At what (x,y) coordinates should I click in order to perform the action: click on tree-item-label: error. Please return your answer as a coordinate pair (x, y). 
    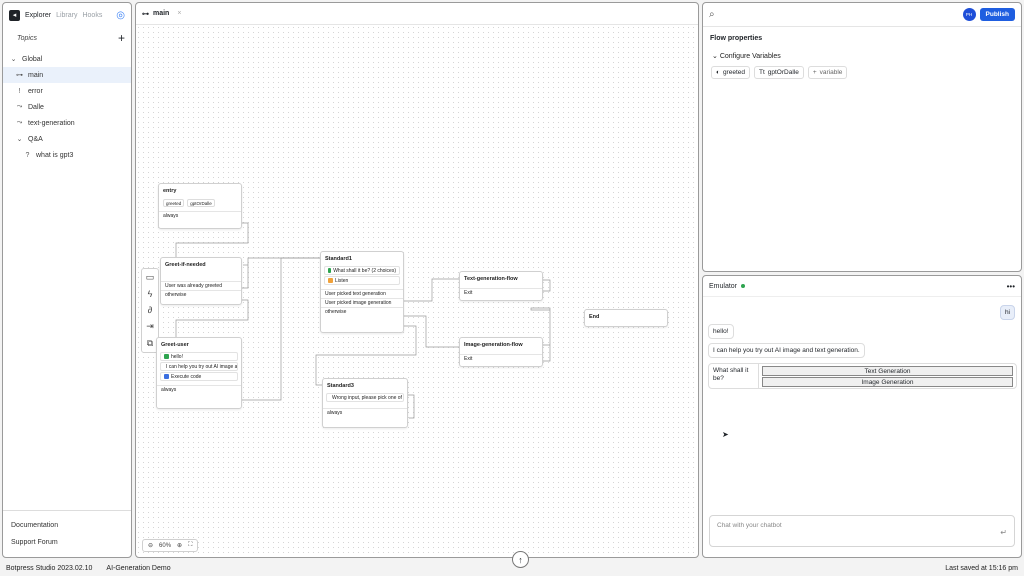
    Looking at the image, I should click on (35, 91).